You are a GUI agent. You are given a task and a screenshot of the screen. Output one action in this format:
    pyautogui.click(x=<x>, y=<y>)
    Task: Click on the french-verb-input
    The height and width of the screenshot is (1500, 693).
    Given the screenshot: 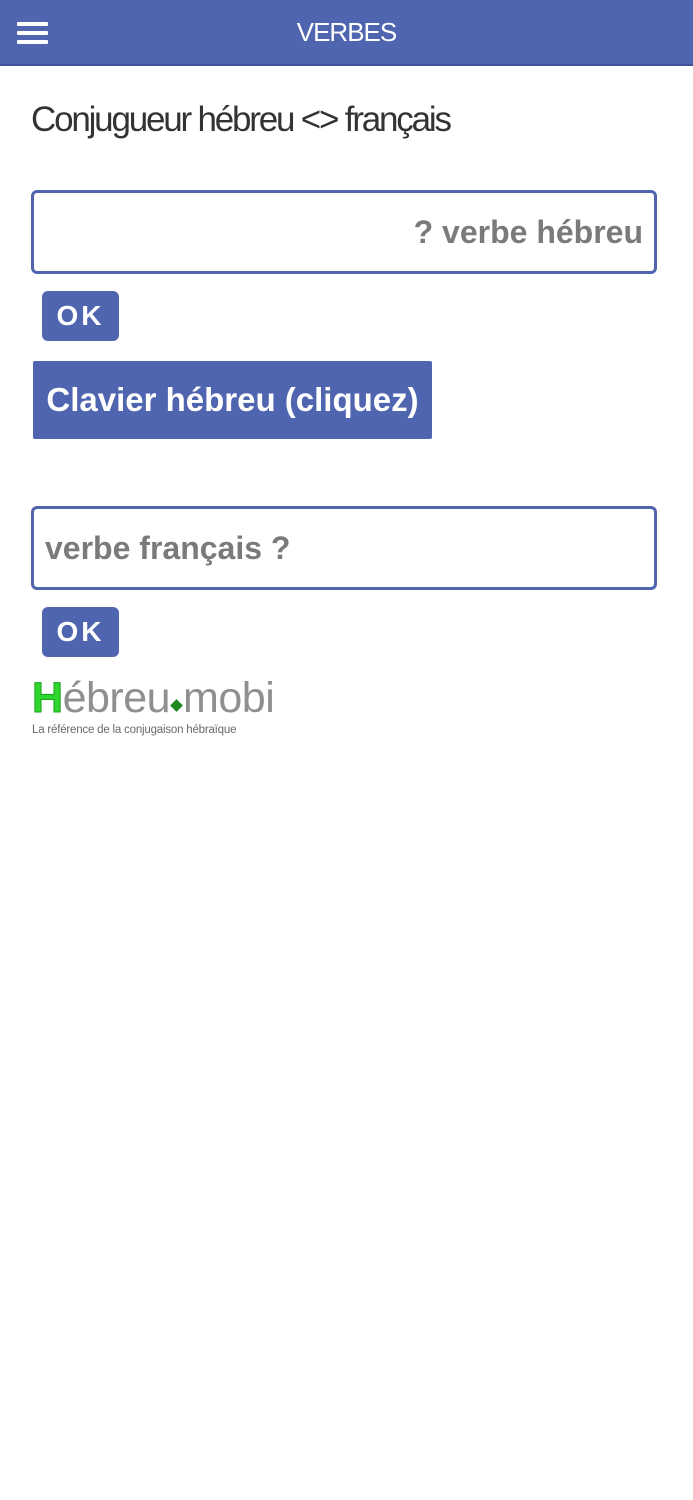 What is the action you would take?
    pyautogui.click(x=344, y=548)
    